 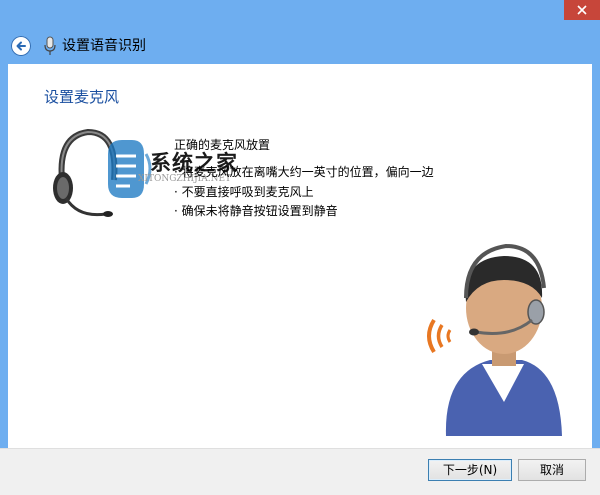 I want to click on speaker-avatar-image, so click(x=494, y=339).